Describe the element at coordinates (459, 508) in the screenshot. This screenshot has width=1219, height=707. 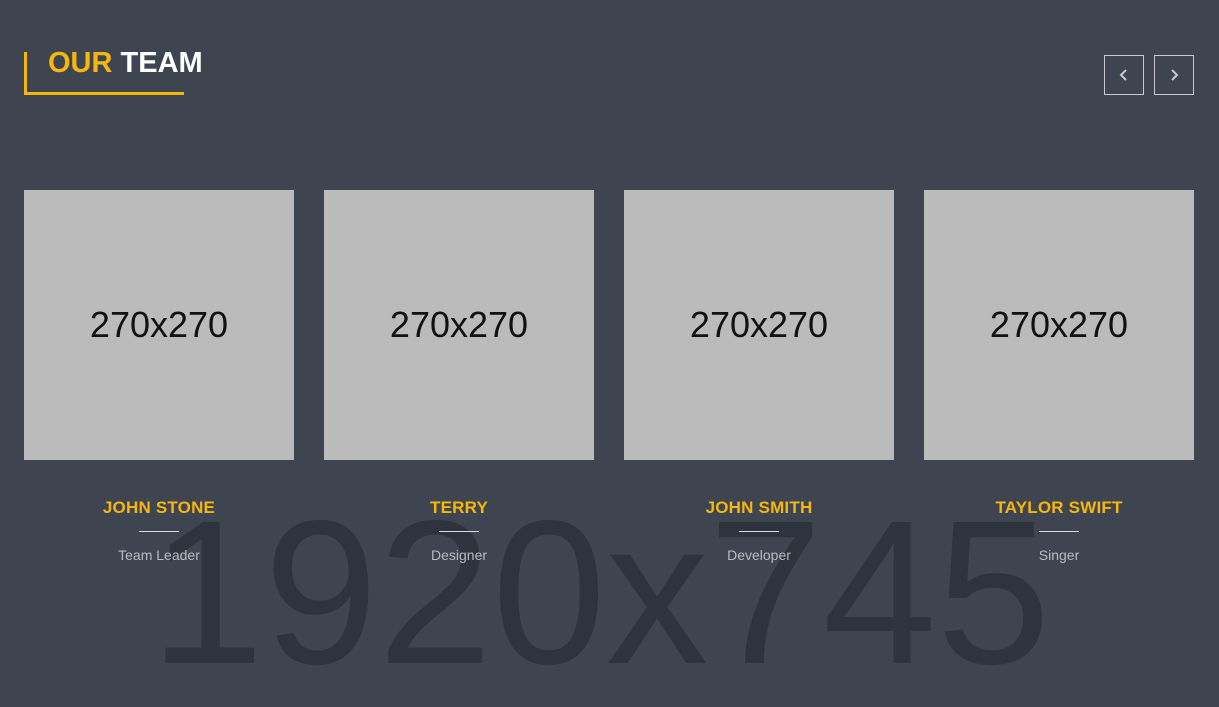
I see `team-member-name: TERRY` at that location.